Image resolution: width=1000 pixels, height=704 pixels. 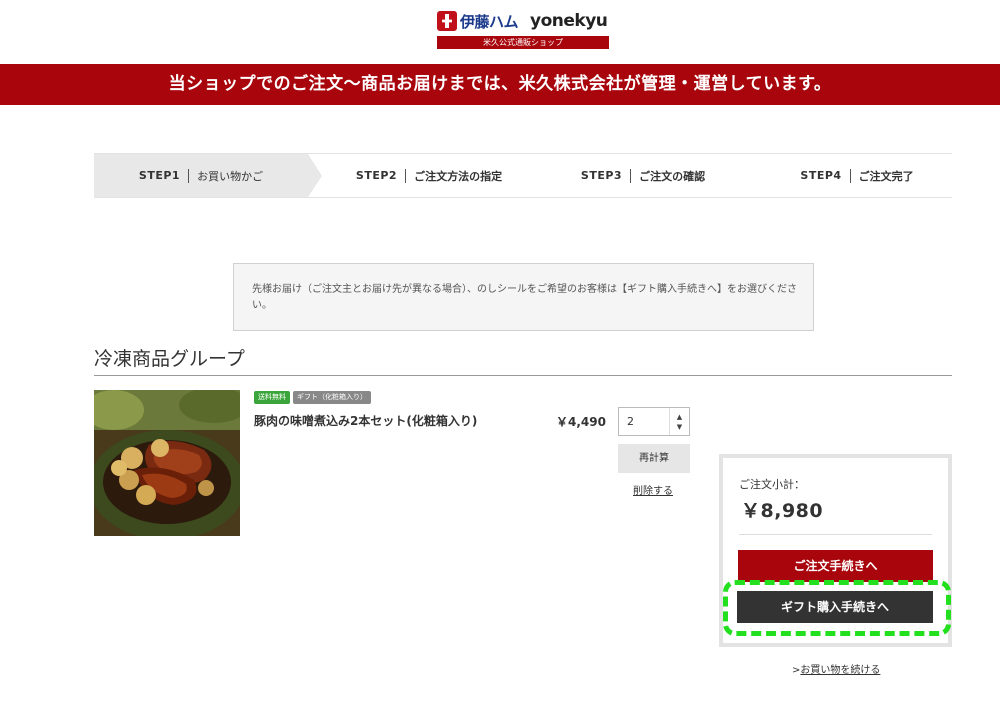 What do you see at coordinates (601, 175) in the screenshot?
I see `step-3-number: STEP3` at bounding box center [601, 175].